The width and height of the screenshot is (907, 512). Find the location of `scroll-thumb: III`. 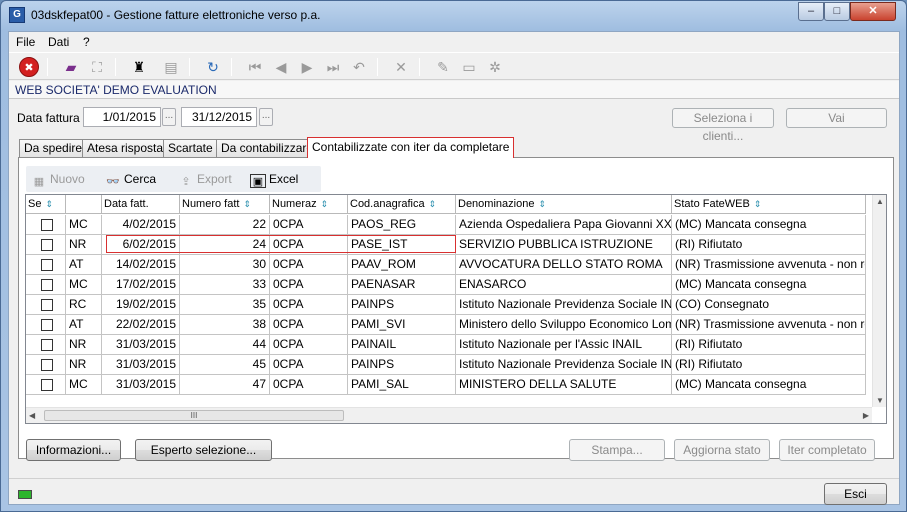

scroll-thumb: III is located at coordinates (194, 415).